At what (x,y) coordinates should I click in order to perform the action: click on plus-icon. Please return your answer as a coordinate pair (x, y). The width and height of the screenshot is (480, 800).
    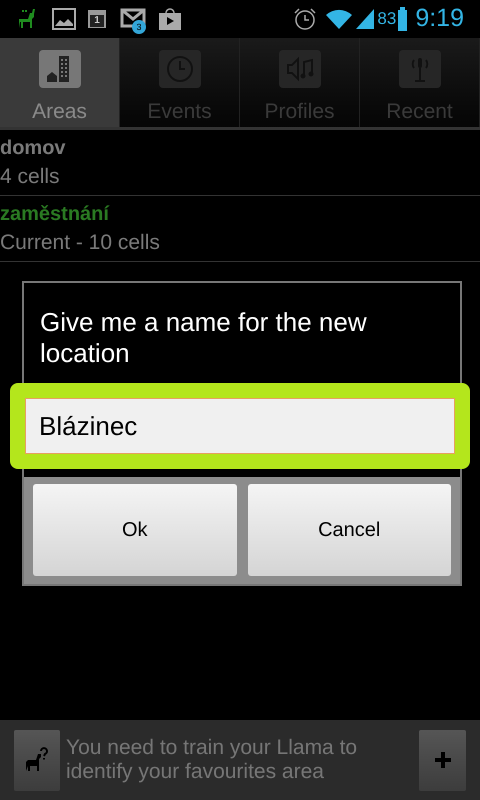
    Looking at the image, I should click on (443, 760).